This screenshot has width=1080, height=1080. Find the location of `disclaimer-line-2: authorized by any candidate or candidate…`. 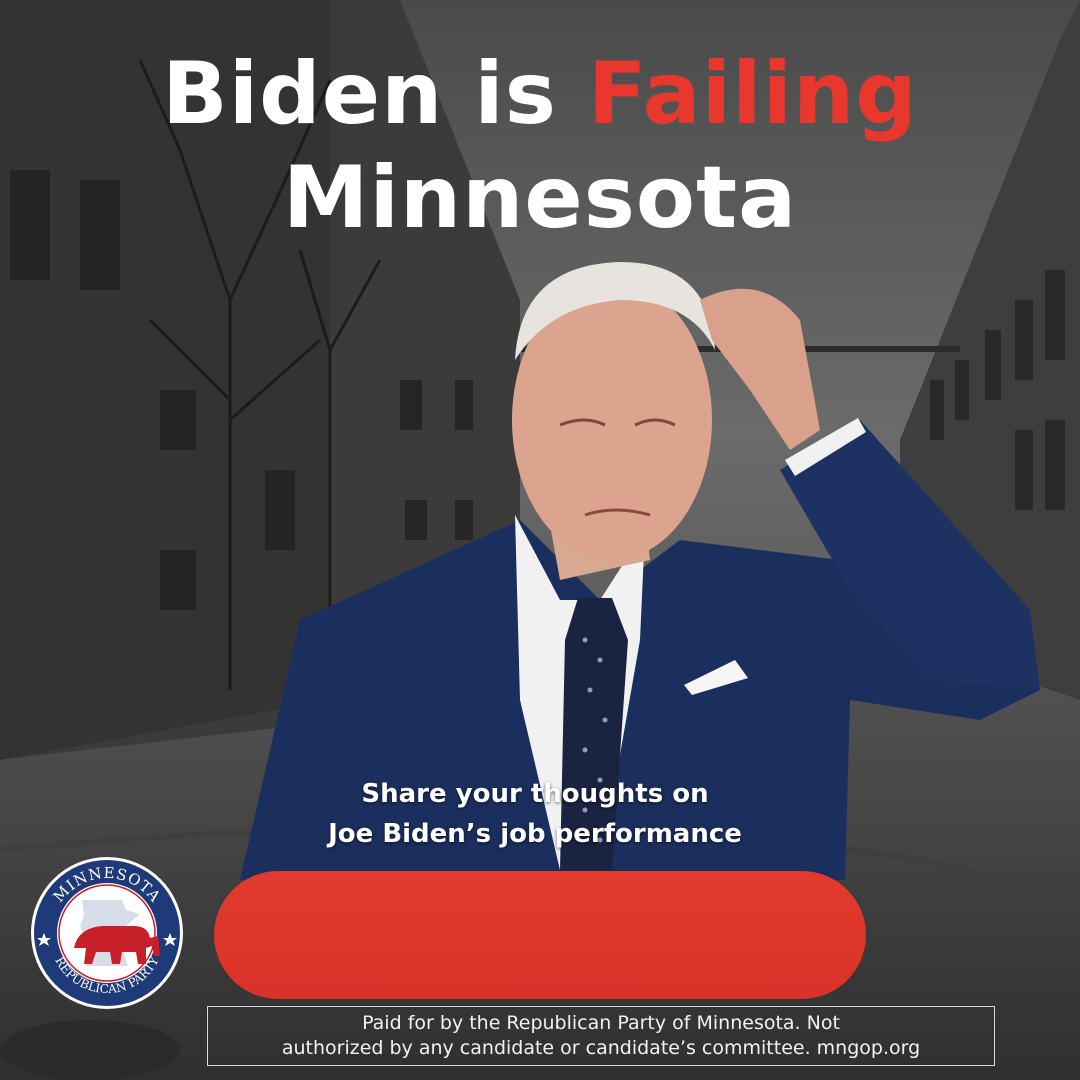

disclaimer-line-2: authorized by any candidate or candidate… is located at coordinates (601, 1048).